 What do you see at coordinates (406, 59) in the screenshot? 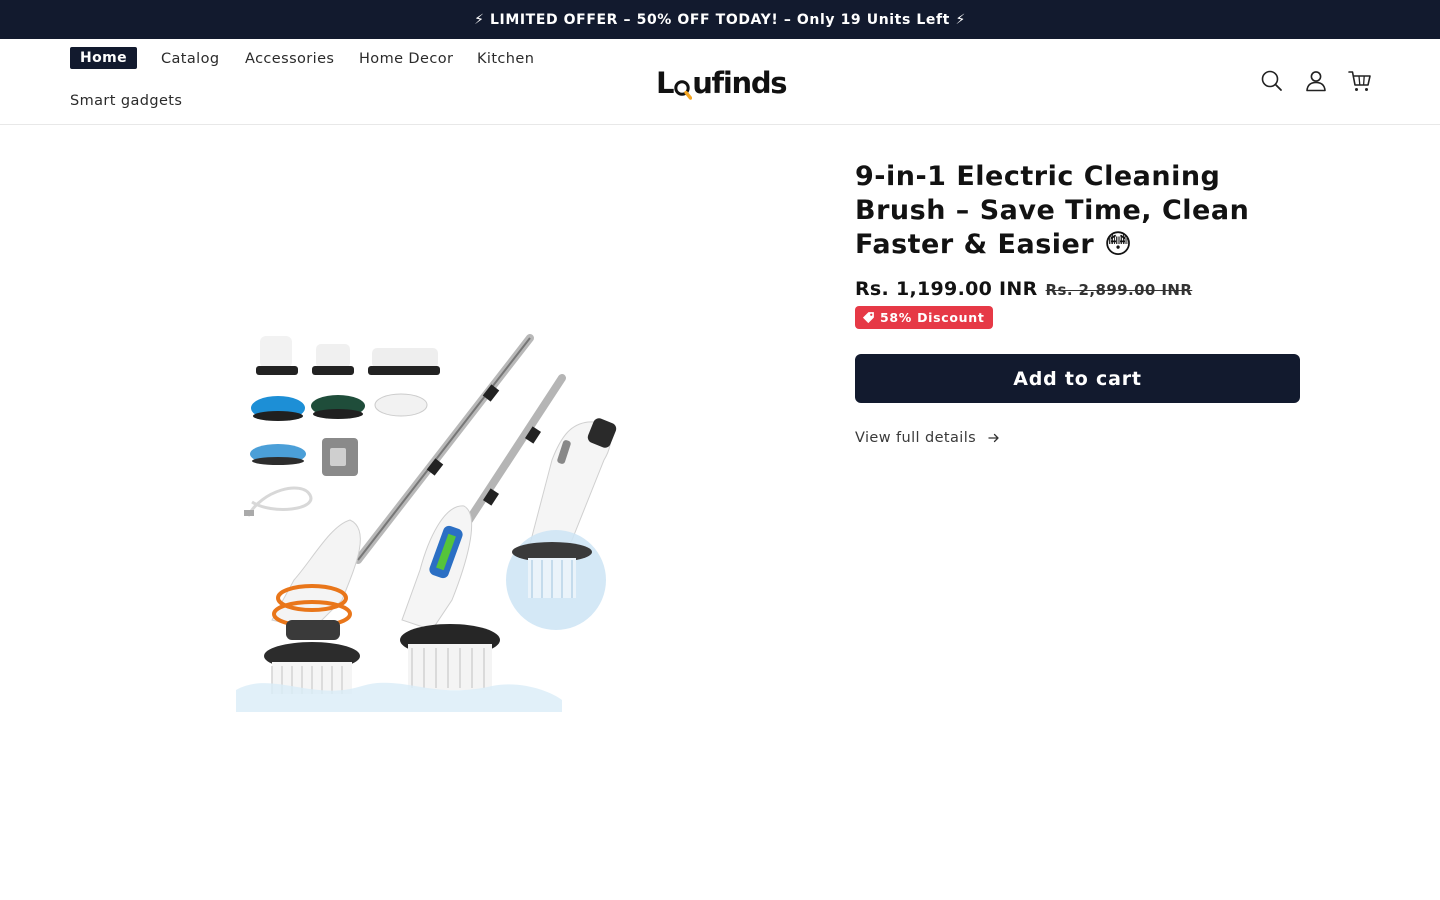
I see `nav-item-home-decor: Home Decor` at bounding box center [406, 59].